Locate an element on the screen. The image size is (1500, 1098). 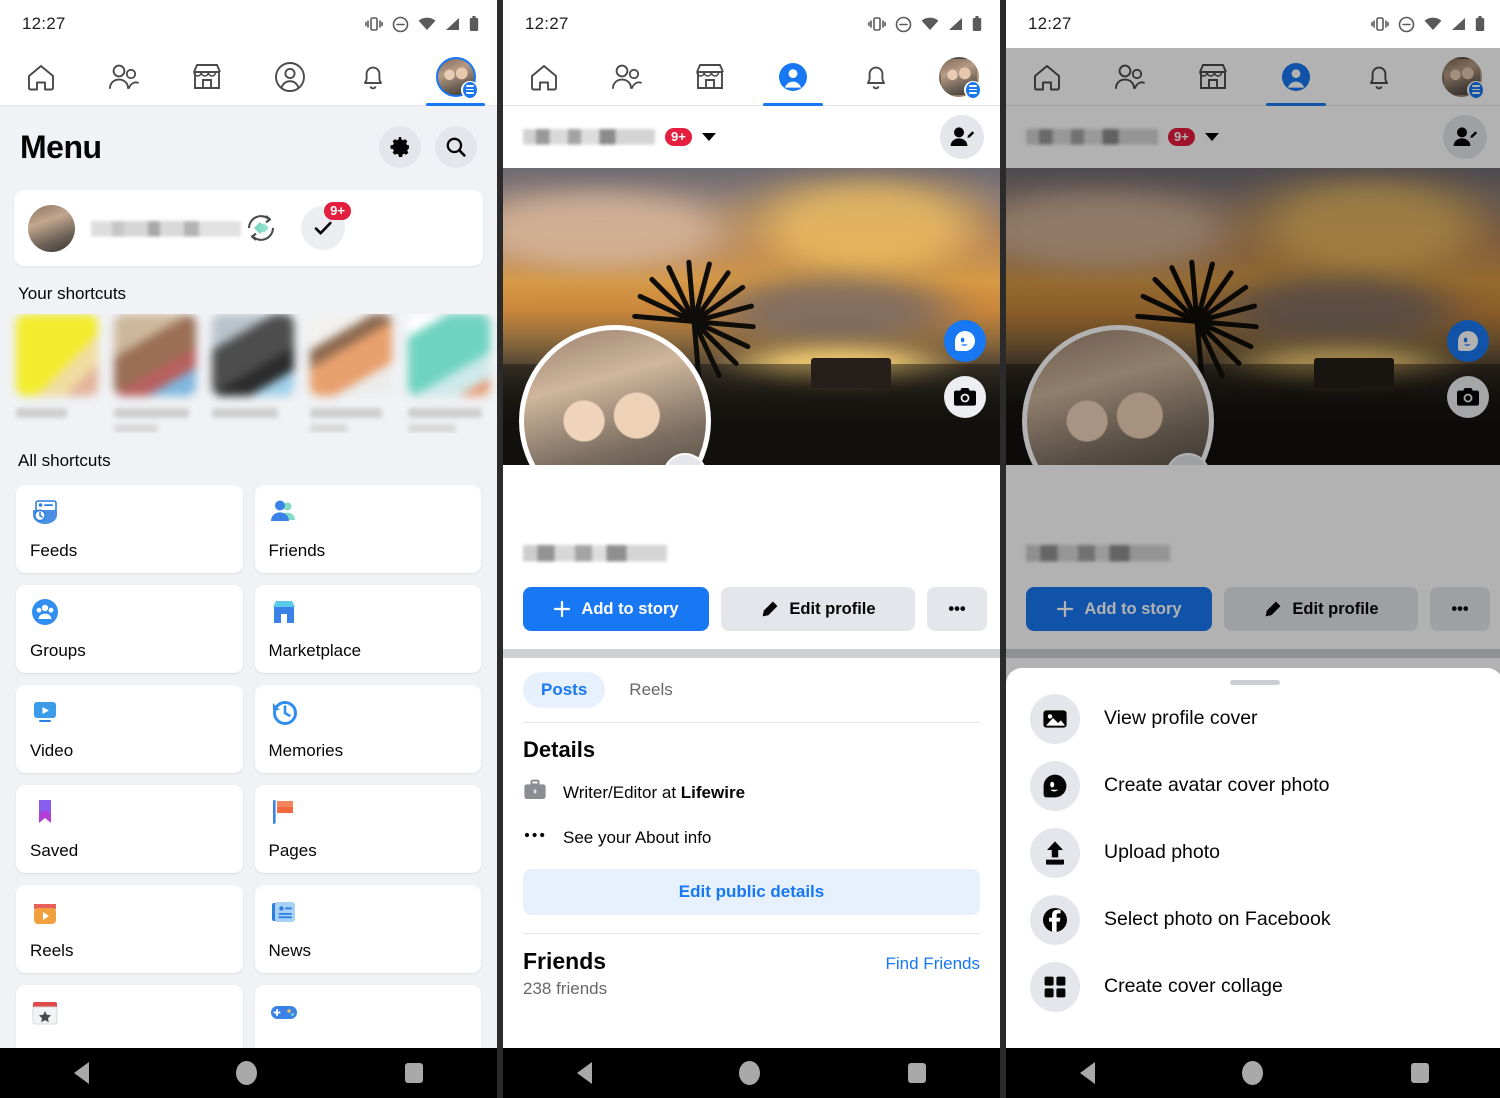
status-bar-time: 12:27 is located at coordinates (44, 23).